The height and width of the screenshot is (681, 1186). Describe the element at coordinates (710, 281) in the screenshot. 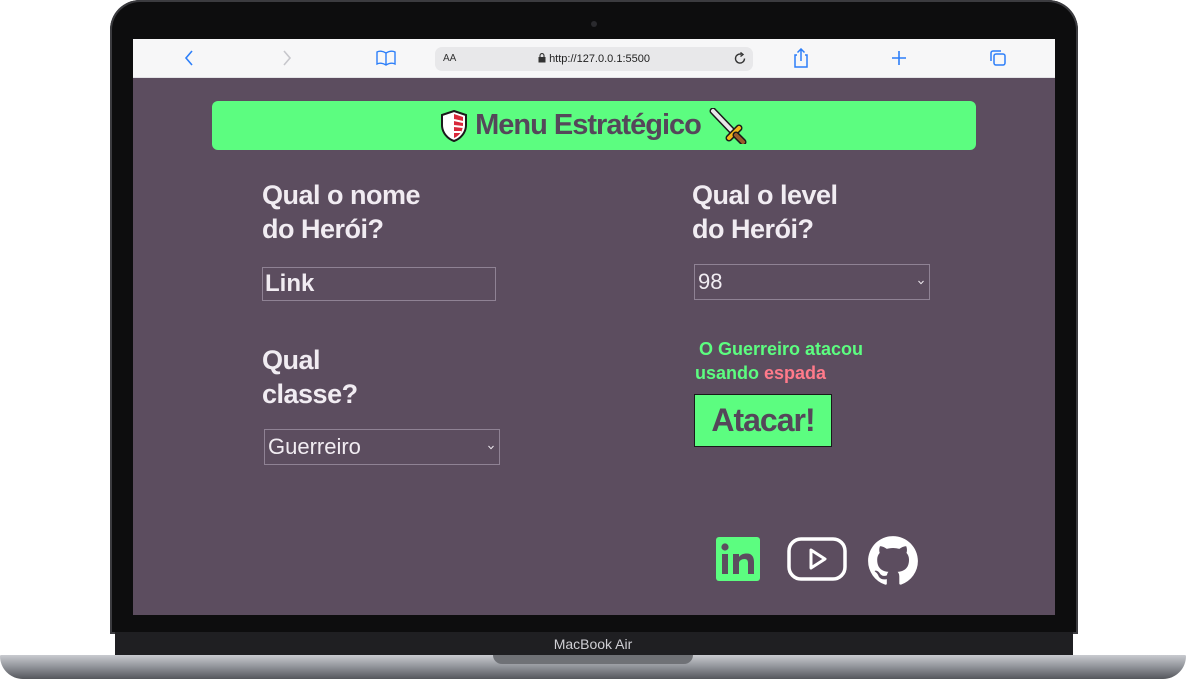

I see `hero-level-selected: 98` at that location.